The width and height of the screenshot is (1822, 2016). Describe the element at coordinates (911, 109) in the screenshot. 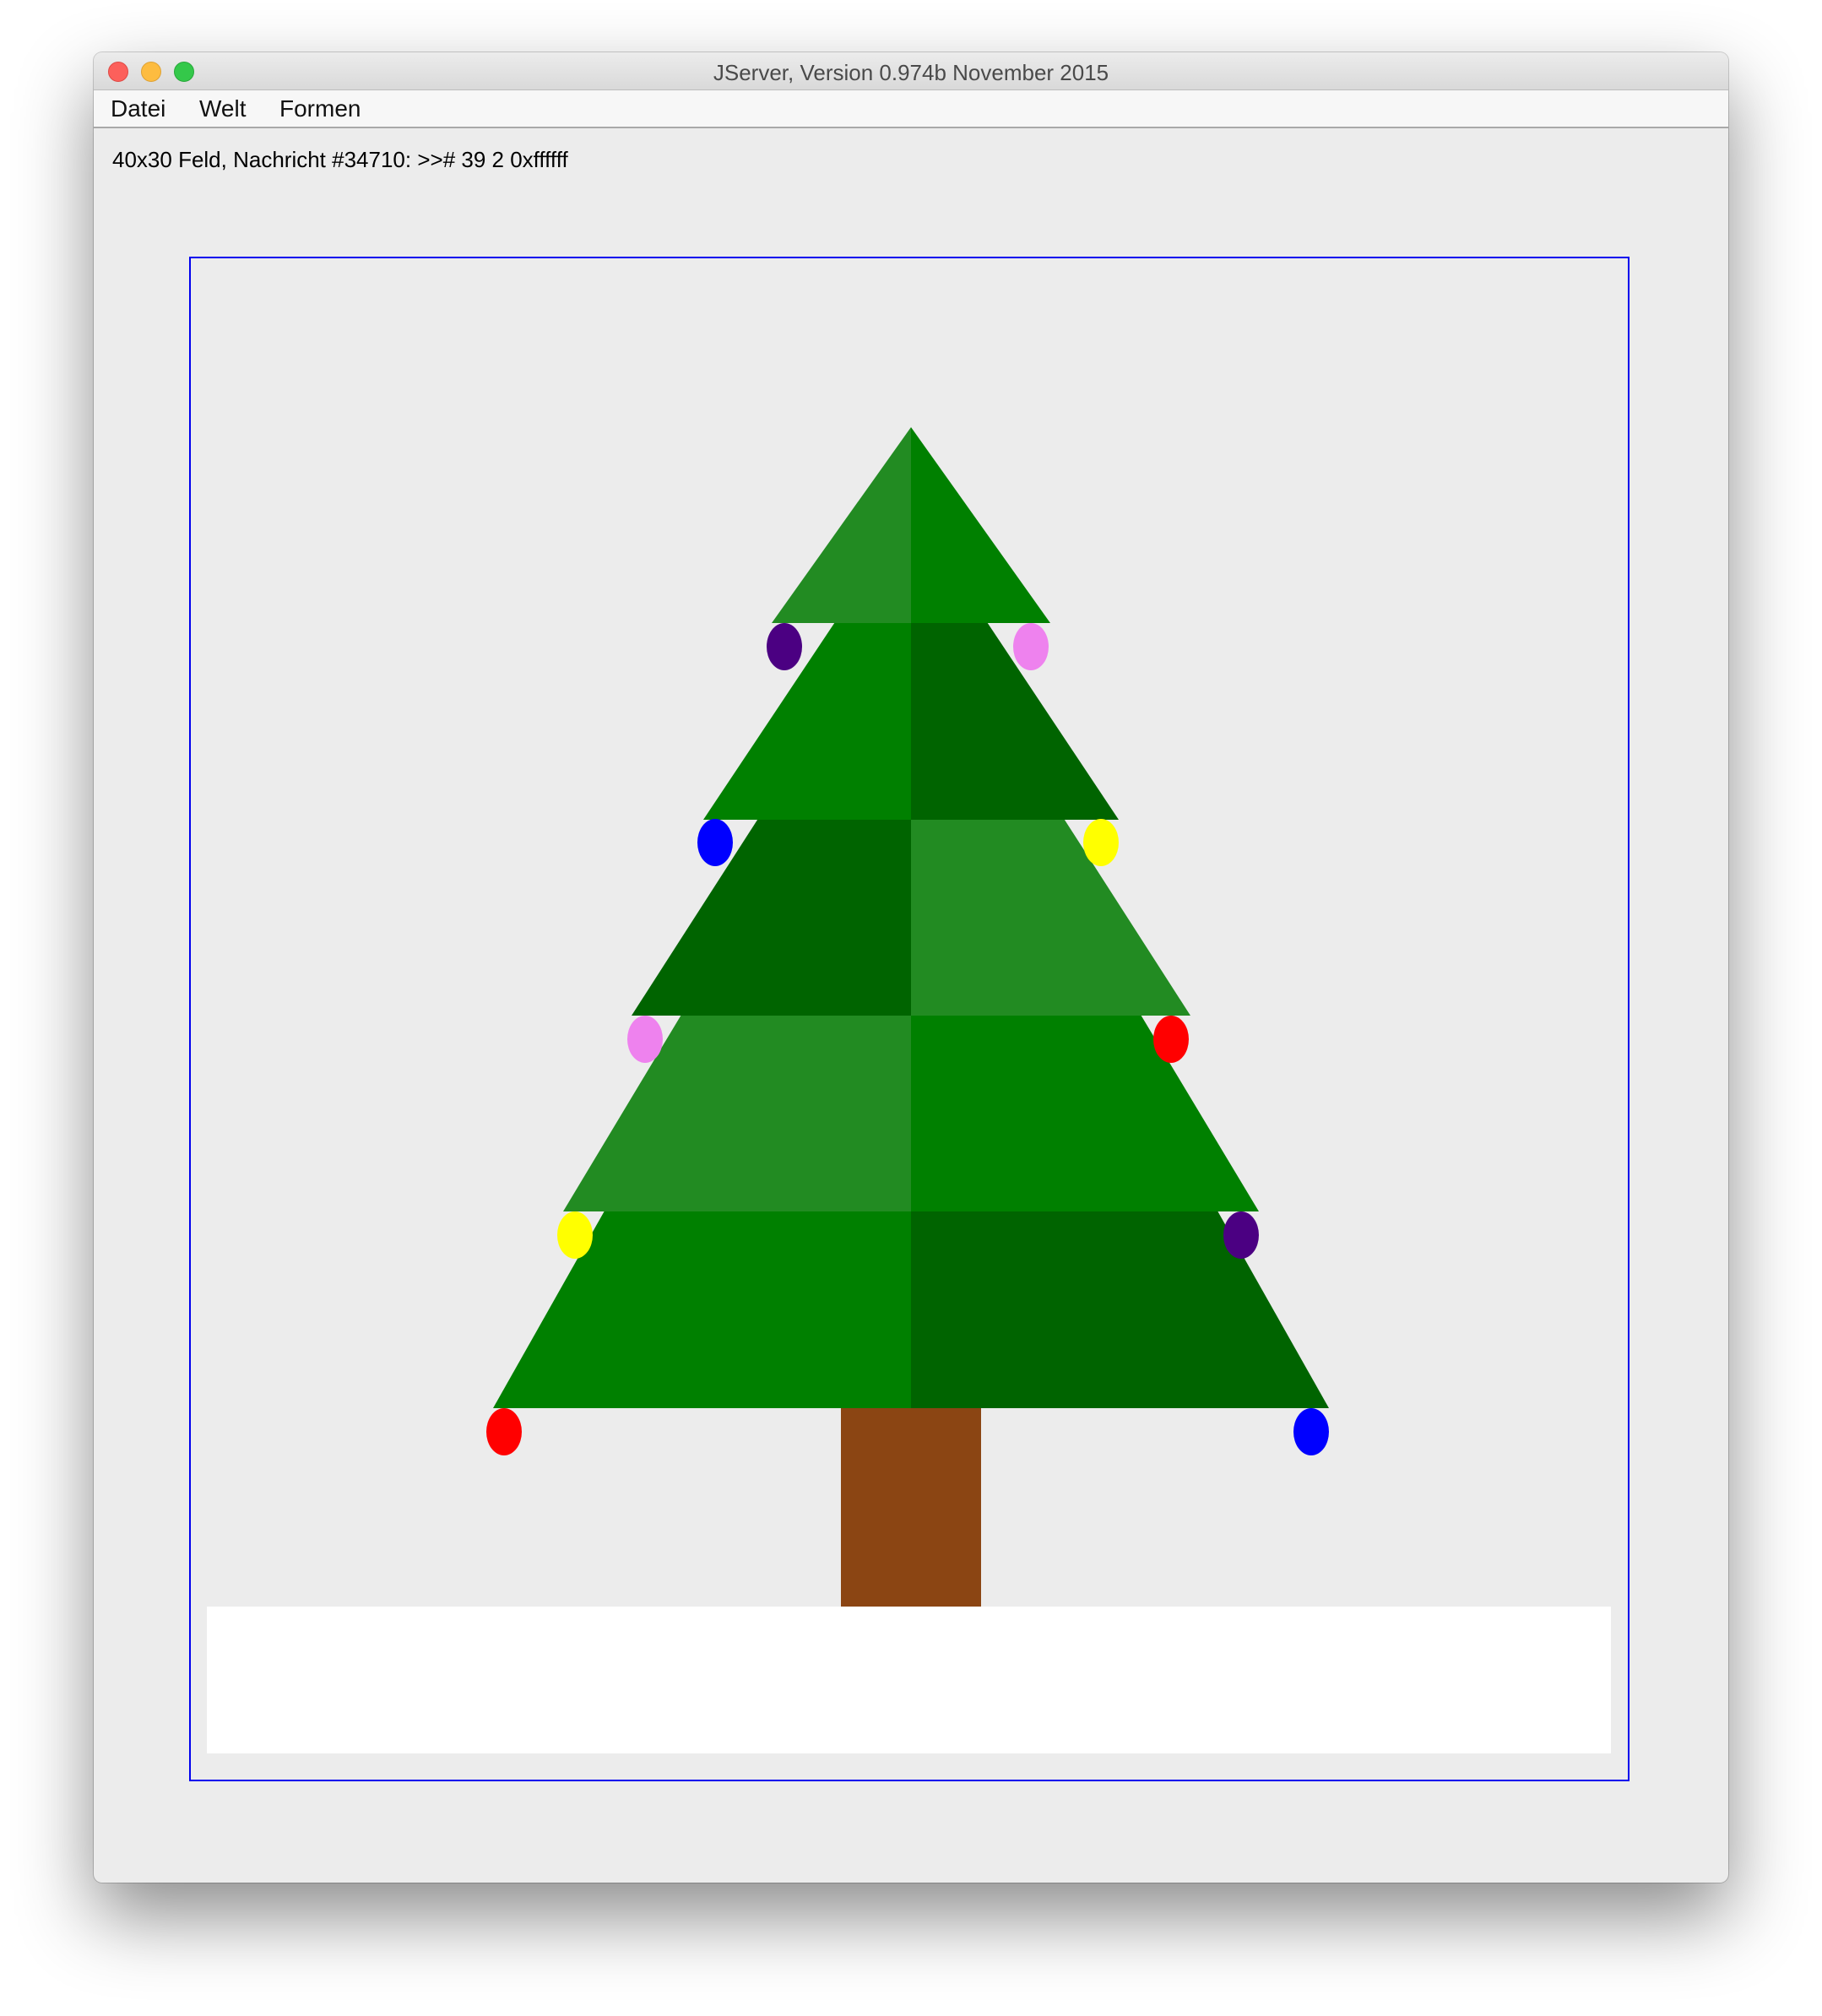

I see `menu-bar: Datei Welt Formen` at that location.